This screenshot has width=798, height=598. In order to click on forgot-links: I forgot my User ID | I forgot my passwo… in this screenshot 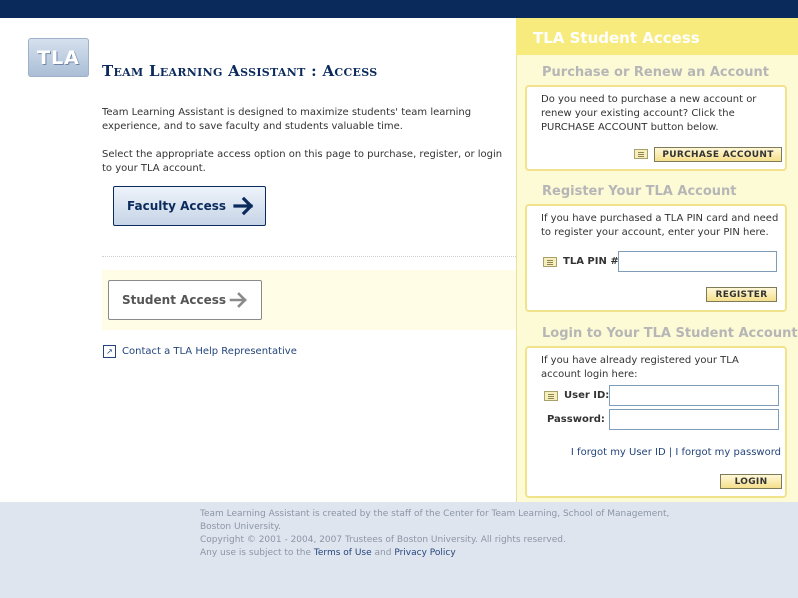, I will do `click(676, 452)`.